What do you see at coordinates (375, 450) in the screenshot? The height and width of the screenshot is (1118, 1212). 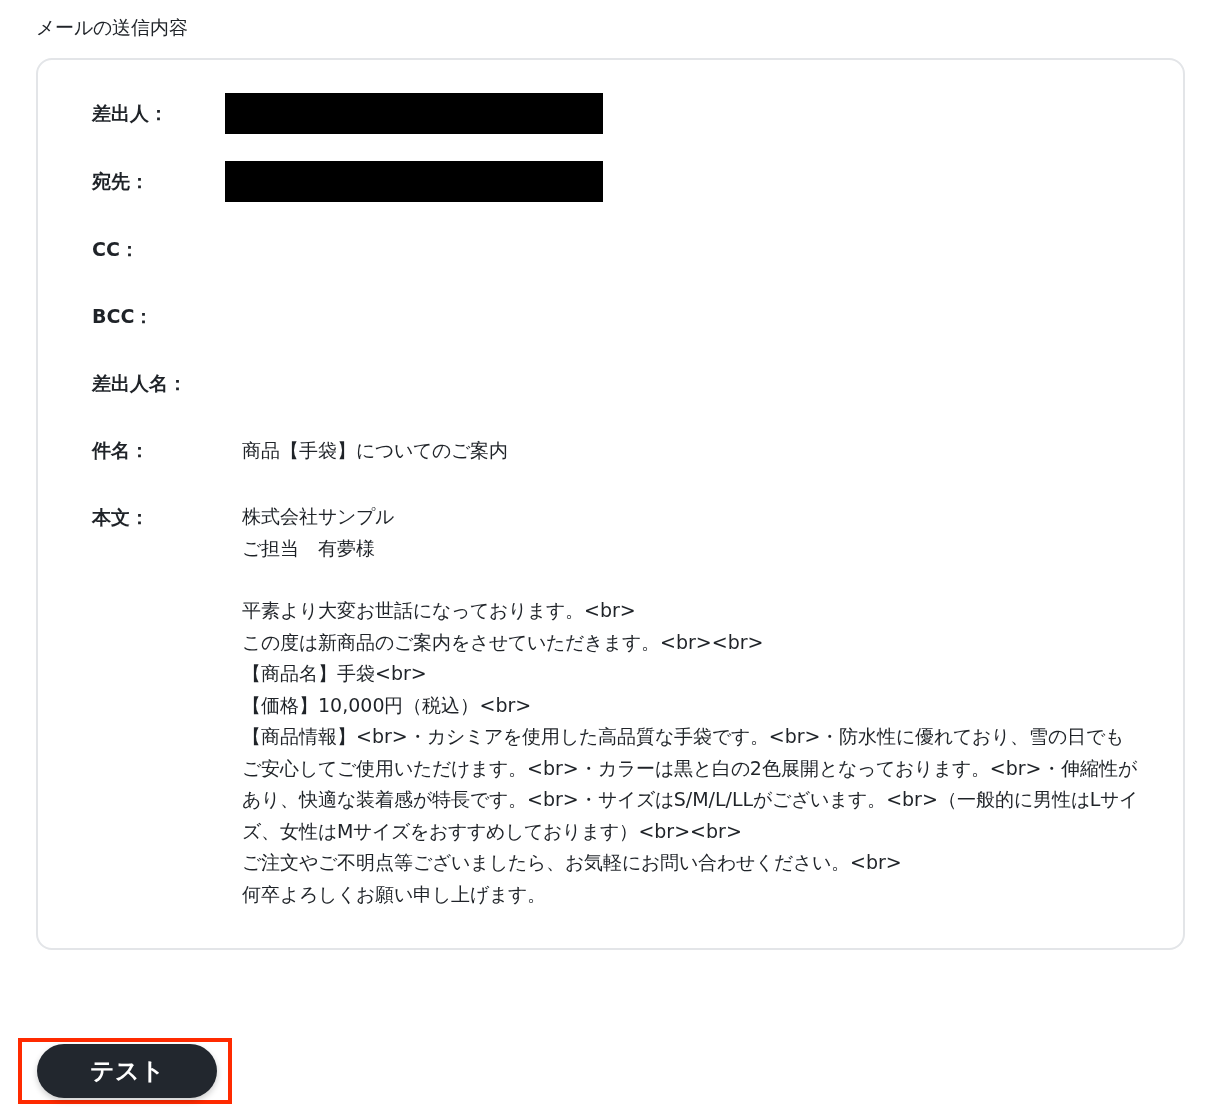 I see `field-value: 商品【手袋】についてのご案内` at bounding box center [375, 450].